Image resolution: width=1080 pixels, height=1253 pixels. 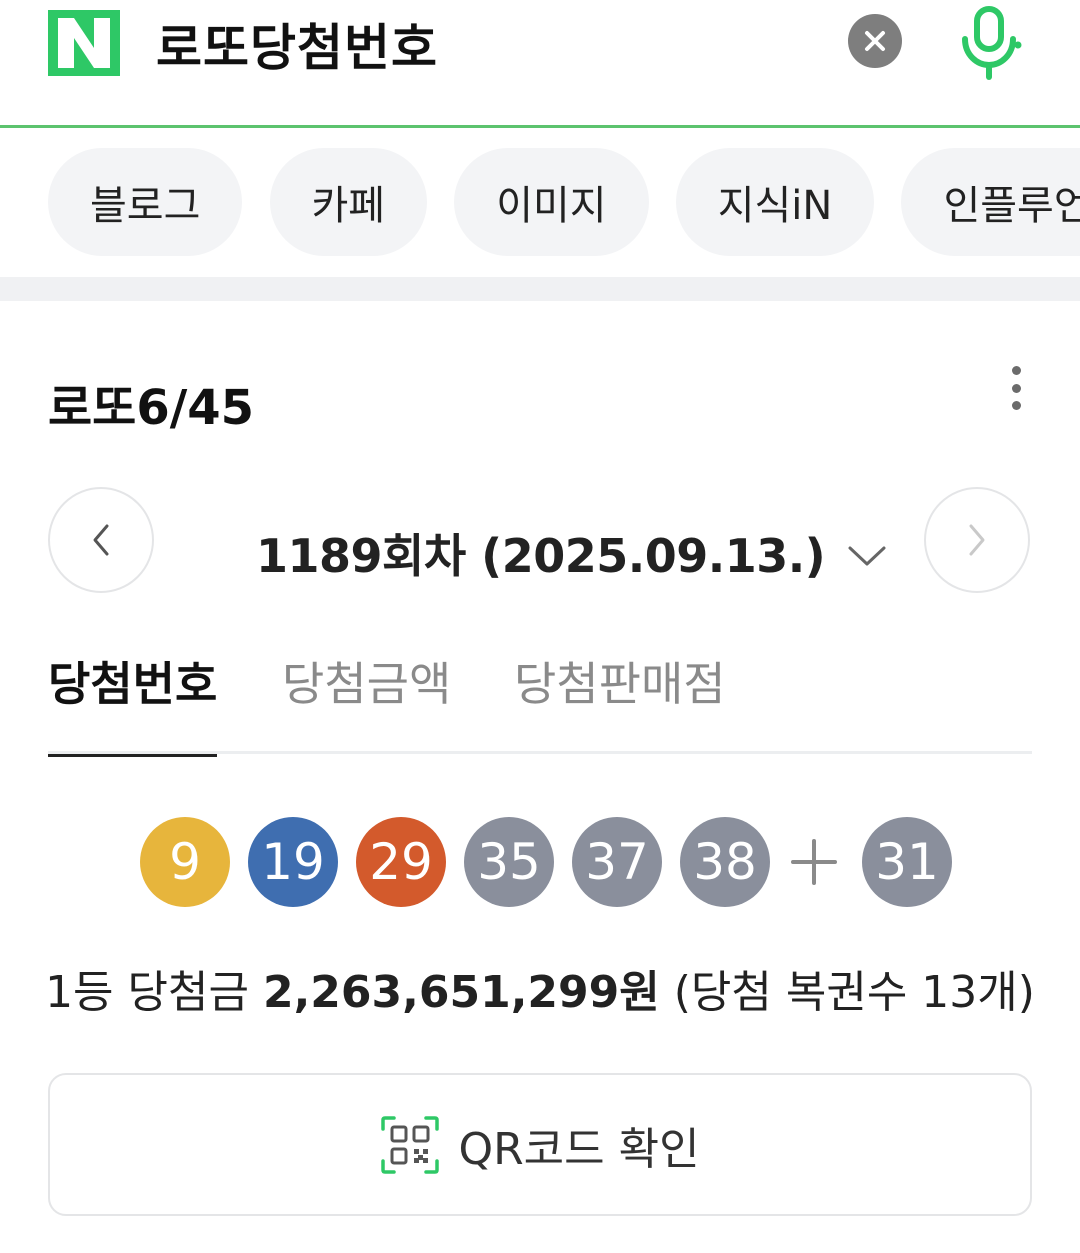 I want to click on qr-check-button: QR코드 확인, so click(x=540, y=1144).